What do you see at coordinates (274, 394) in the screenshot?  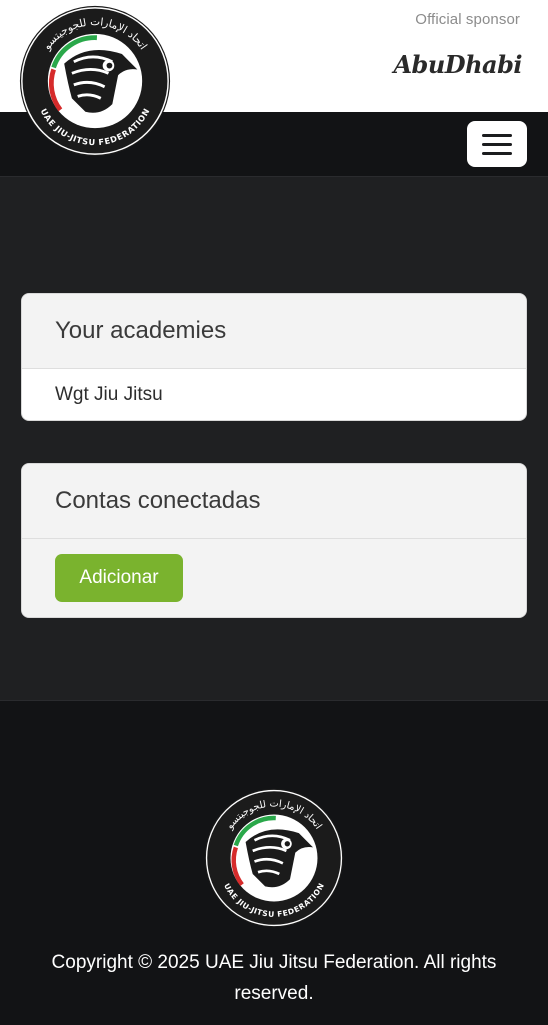 I see `academy-item: Wgt Jiu Jitsu` at bounding box center [274, 394].